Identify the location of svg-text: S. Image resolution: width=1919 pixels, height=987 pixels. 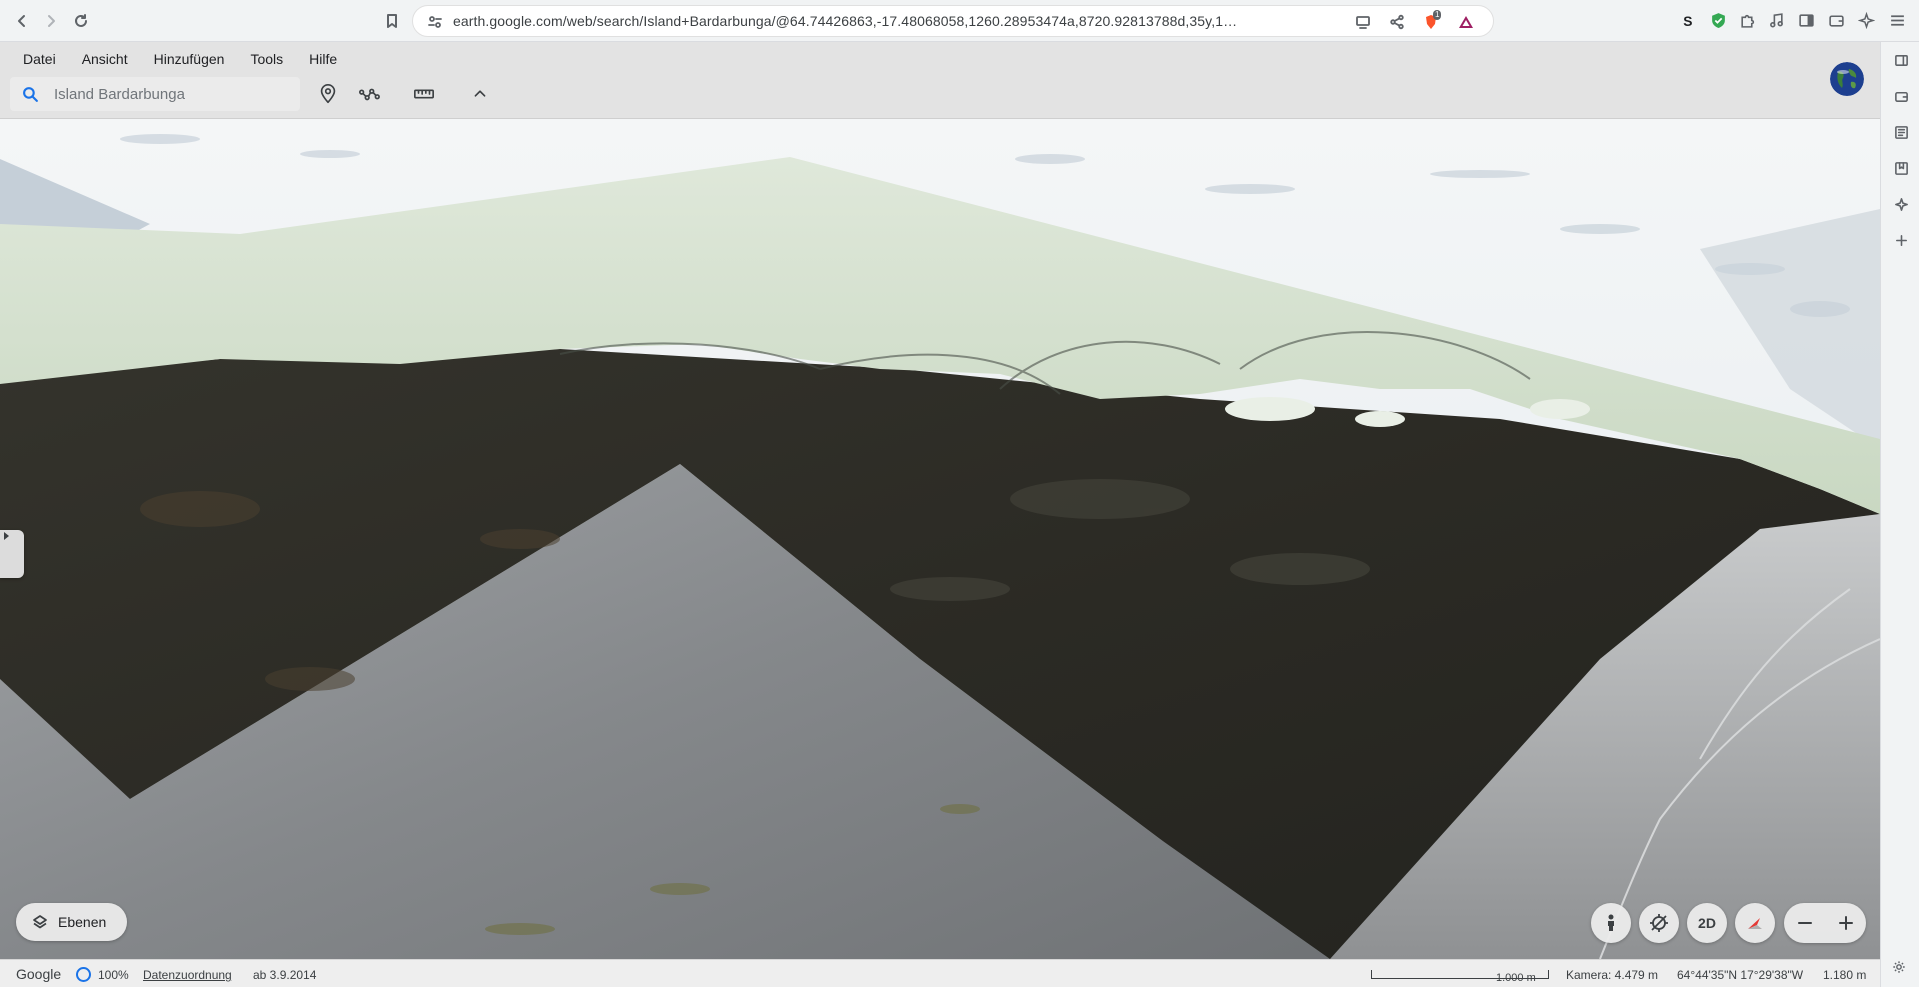
(1687, 20).